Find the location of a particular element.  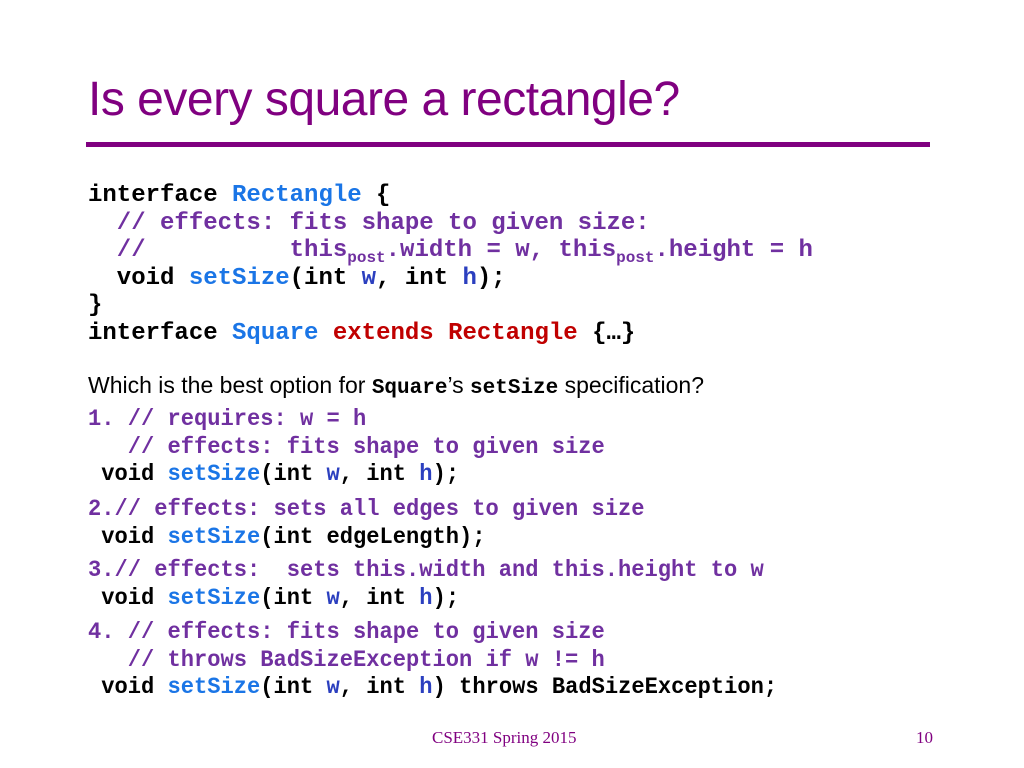

code-text: {…} is located at coordinates (606, 333).